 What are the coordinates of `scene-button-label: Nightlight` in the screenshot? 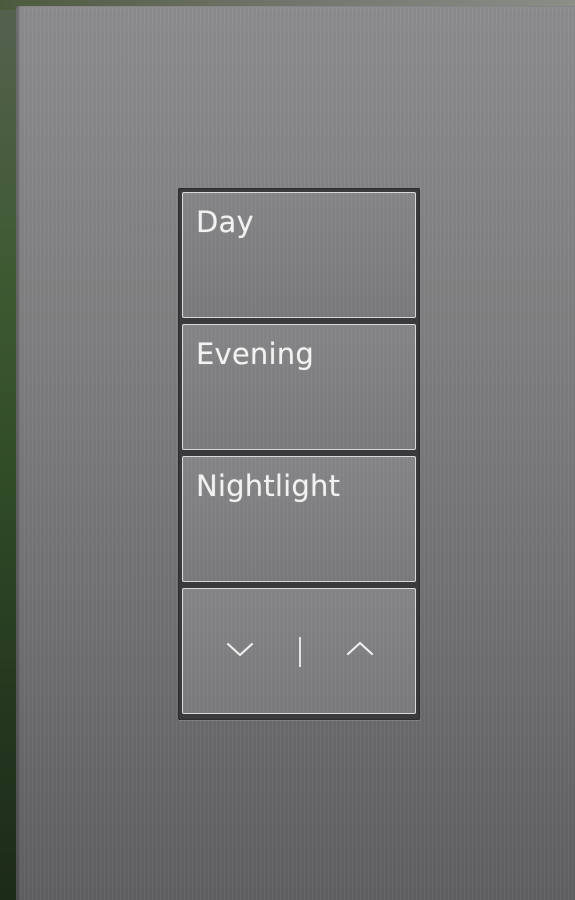 It's located at (268, 486).